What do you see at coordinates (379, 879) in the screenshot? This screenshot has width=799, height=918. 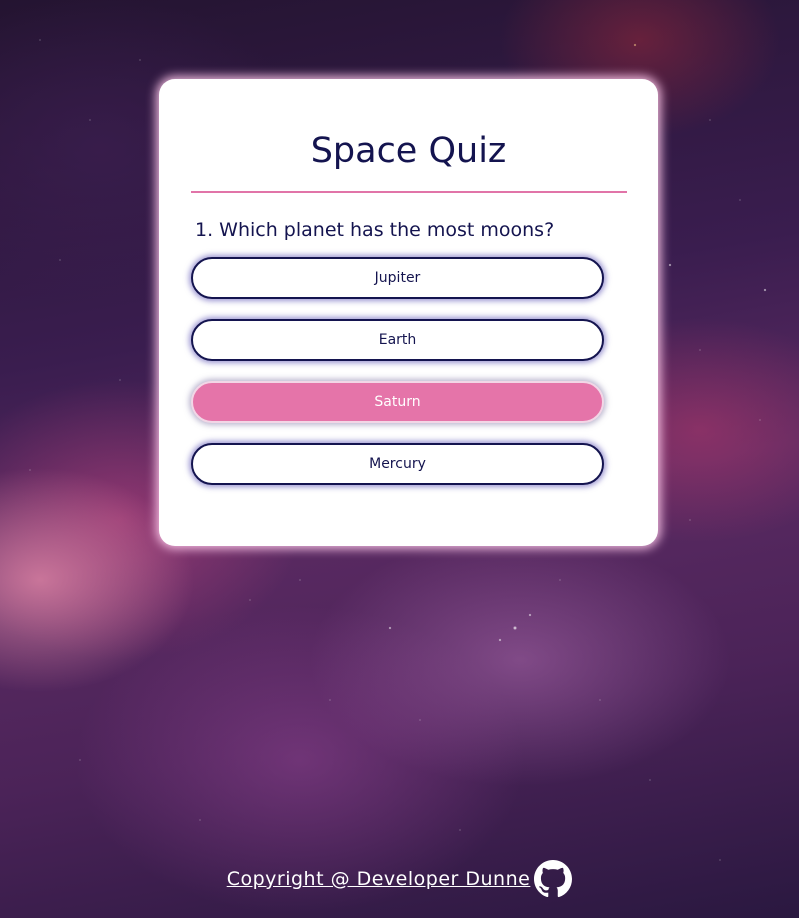 I see `copyright-link: Copyright @ Developer Dunne` at bounding box center [379, 879].